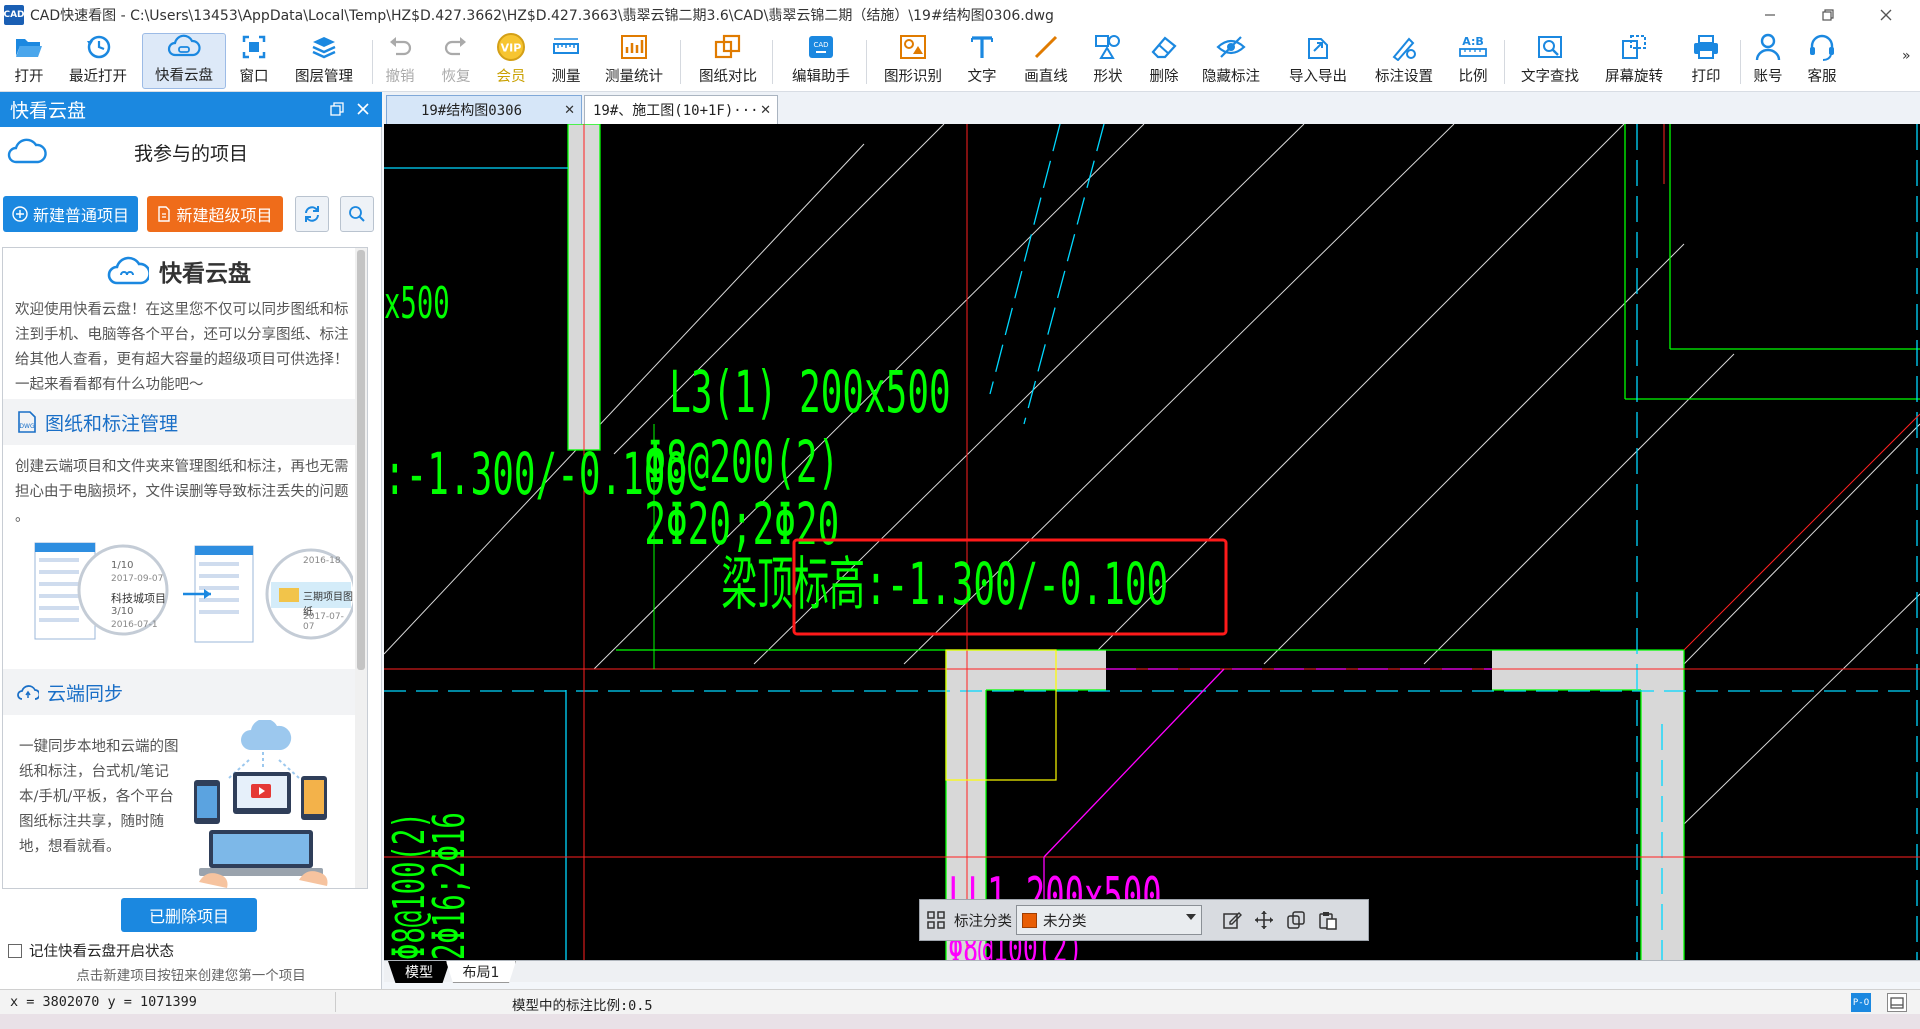 This screenshot has width=1920, height=1029. I want to click on toolbar-scale-label: 比例, so click(1473, 77).